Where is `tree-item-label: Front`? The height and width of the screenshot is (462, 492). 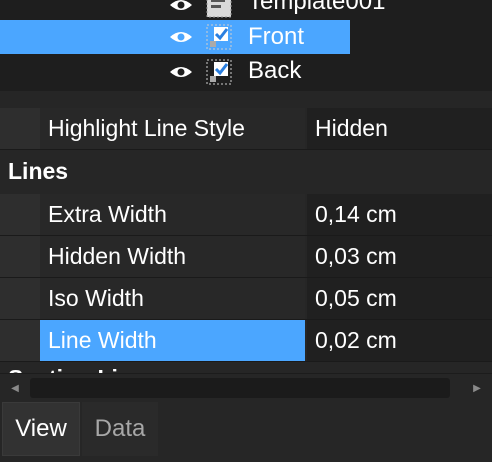
tree-item-label: Front is located at coordinates (276, 36).